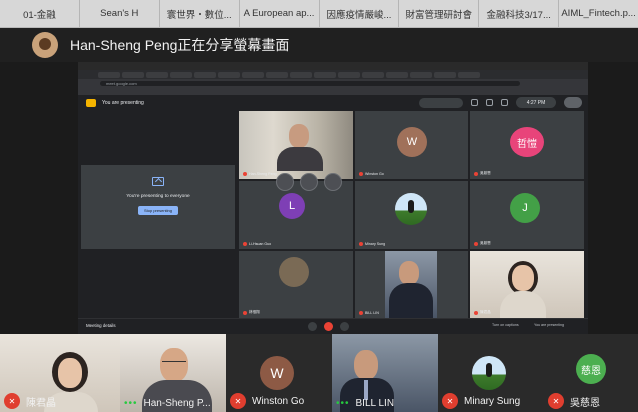 The height and width of the screenshot is (412, 638). I want to click on people-icon, so click(474, 102).